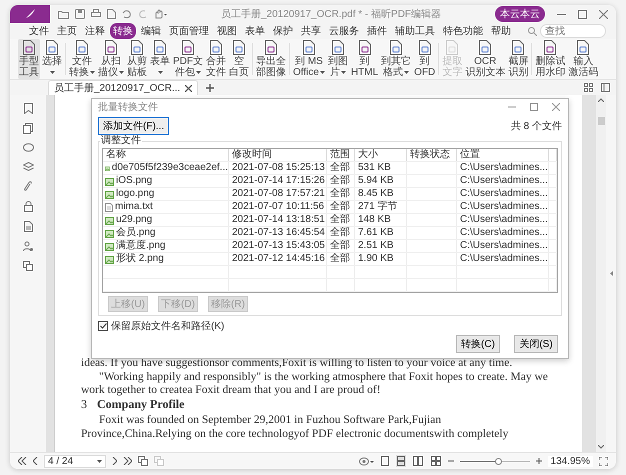  Describe the element at coordinates (485, 59) in the screenshot. I see `ribbon-tool: OCR 识别文本` at that location.